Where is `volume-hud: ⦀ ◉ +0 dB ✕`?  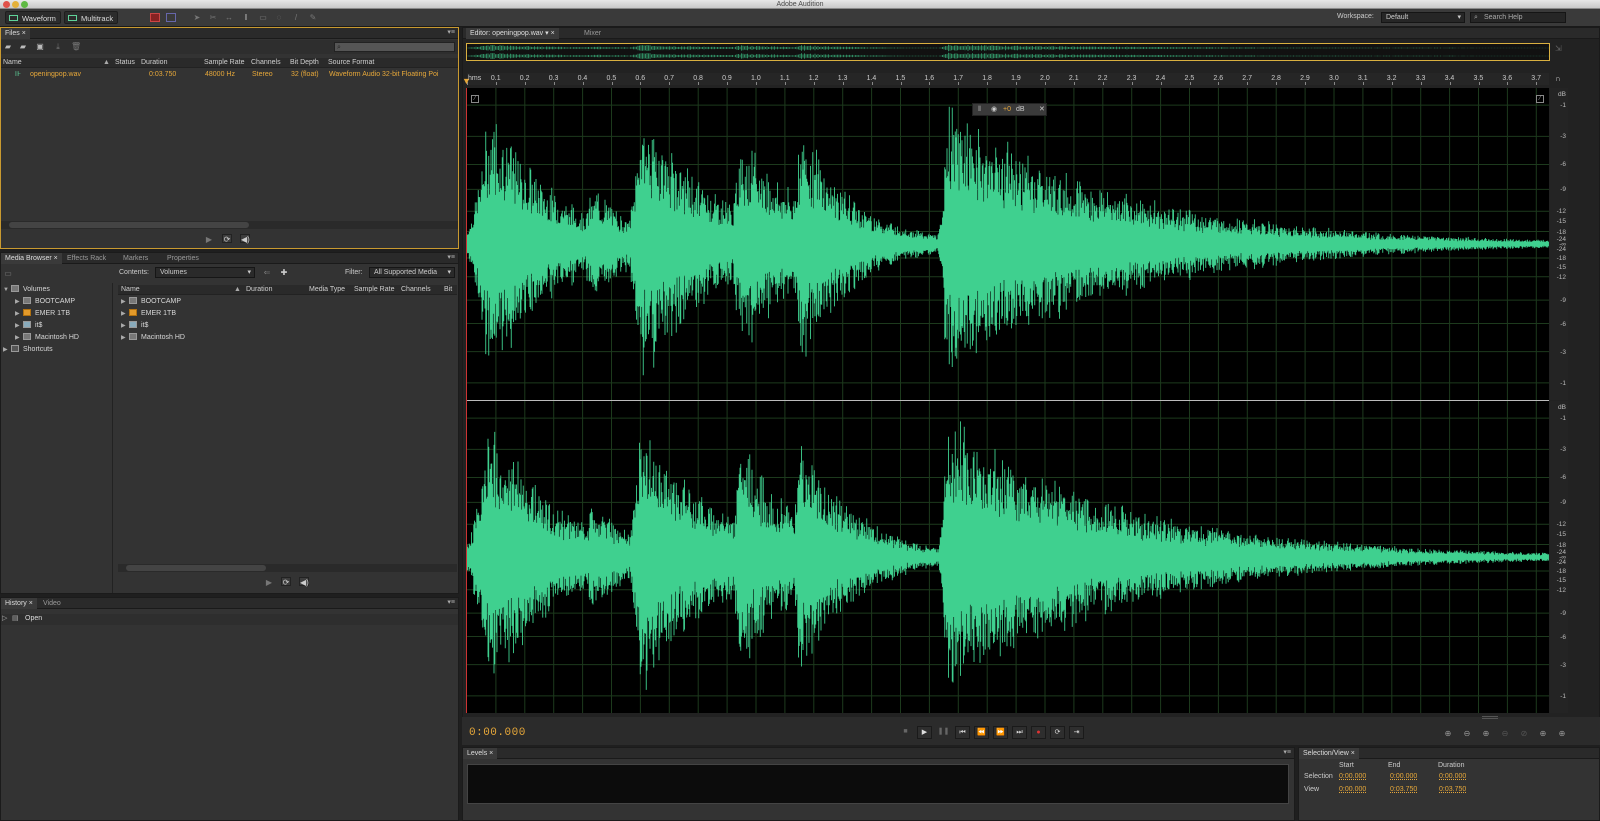 volume-hud: ⦀ ◉ +0 dB ✕ is located at coordinates (1009, 109).